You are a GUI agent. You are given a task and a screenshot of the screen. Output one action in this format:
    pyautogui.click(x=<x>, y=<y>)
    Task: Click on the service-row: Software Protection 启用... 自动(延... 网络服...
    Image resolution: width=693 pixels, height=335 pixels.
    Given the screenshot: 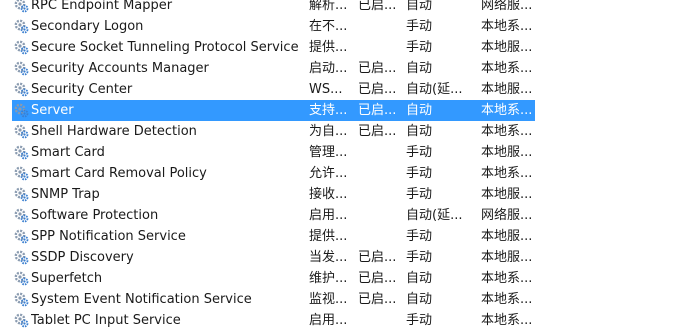 What is the action you would take?
    pyautogui.click(x=346, y=215)
    